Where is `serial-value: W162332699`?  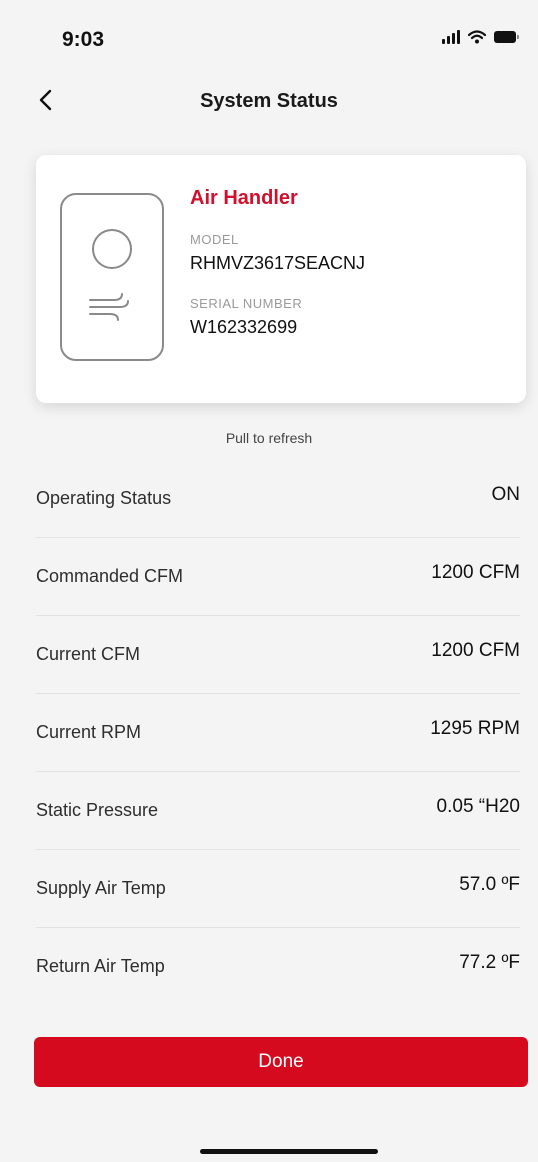
serial-value: W162332699 is located at coordinates (244, 327).